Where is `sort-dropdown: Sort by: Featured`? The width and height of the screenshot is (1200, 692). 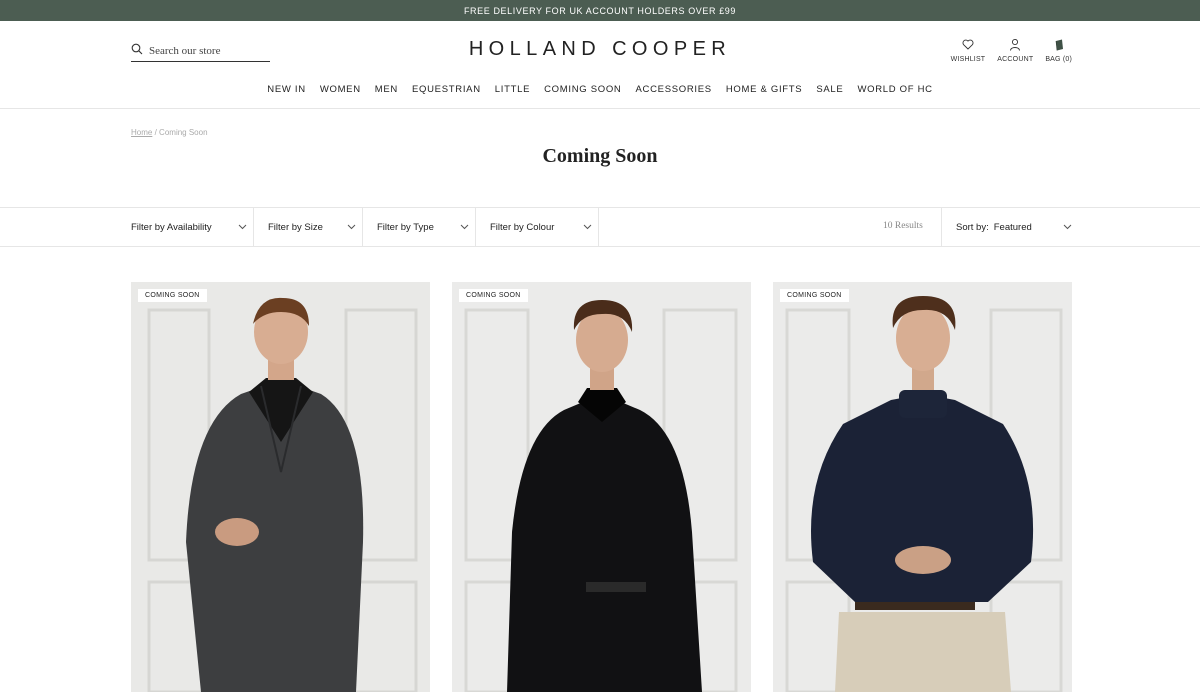 sort-dropdown: Sort by: Featured is located at coordinates (1006, 227).